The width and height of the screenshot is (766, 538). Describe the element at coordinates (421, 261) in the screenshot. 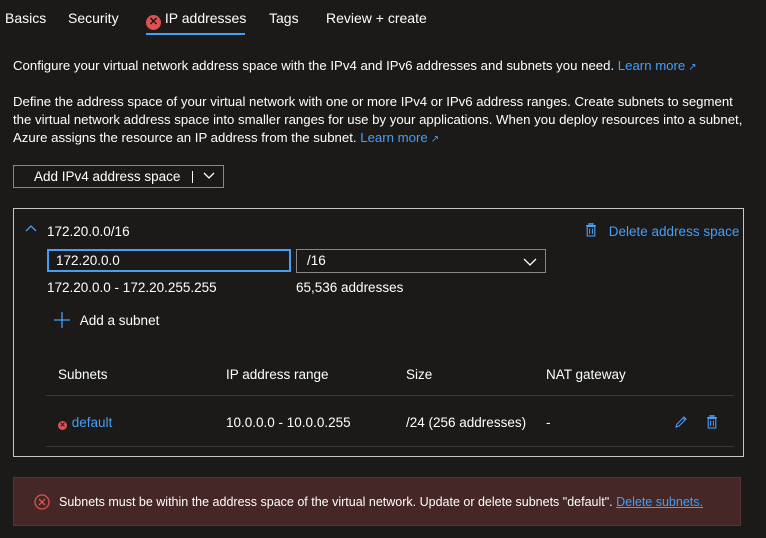

I see `prefix-select: /16` at that location.